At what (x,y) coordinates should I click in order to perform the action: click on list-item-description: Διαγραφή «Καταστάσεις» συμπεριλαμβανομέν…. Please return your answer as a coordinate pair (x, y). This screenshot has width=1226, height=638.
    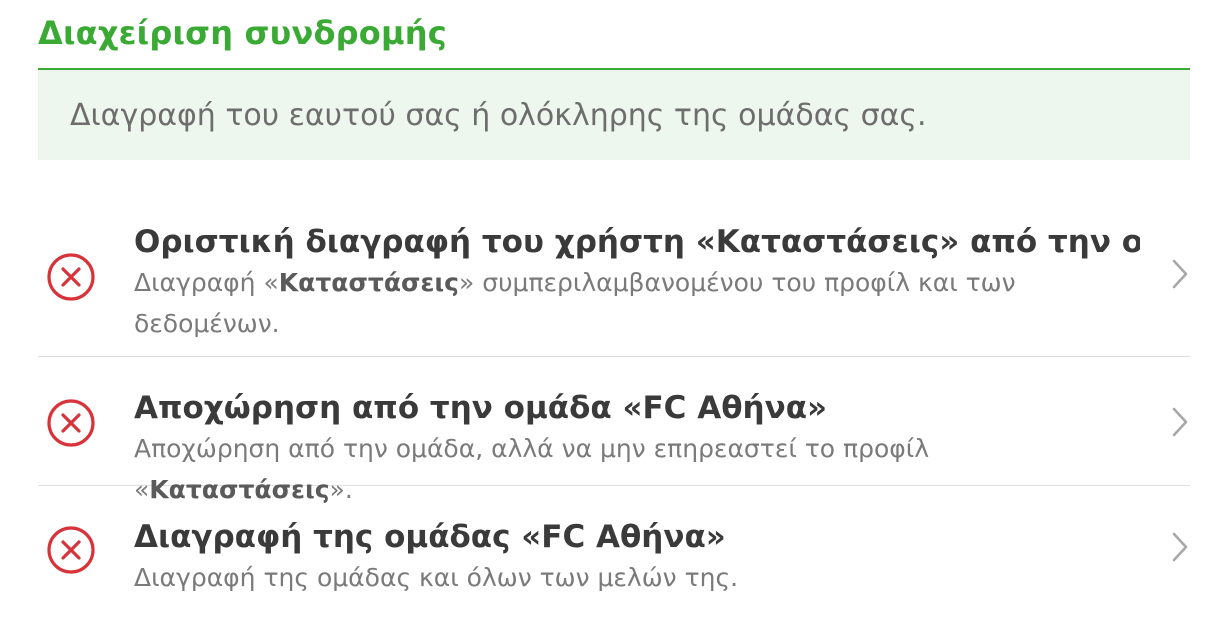
    Looking at the image, I should click on (575, 303).